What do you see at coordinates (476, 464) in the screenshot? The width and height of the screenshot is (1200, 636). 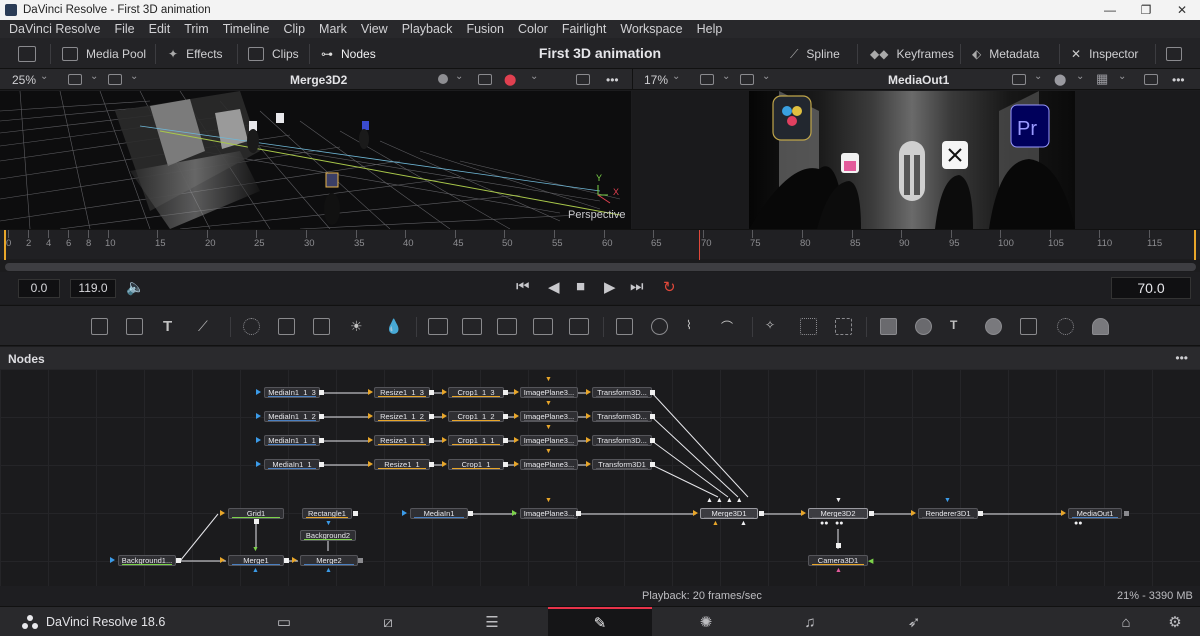 I see `crop-node: Crop1_1` at bounding box center [476, 464].